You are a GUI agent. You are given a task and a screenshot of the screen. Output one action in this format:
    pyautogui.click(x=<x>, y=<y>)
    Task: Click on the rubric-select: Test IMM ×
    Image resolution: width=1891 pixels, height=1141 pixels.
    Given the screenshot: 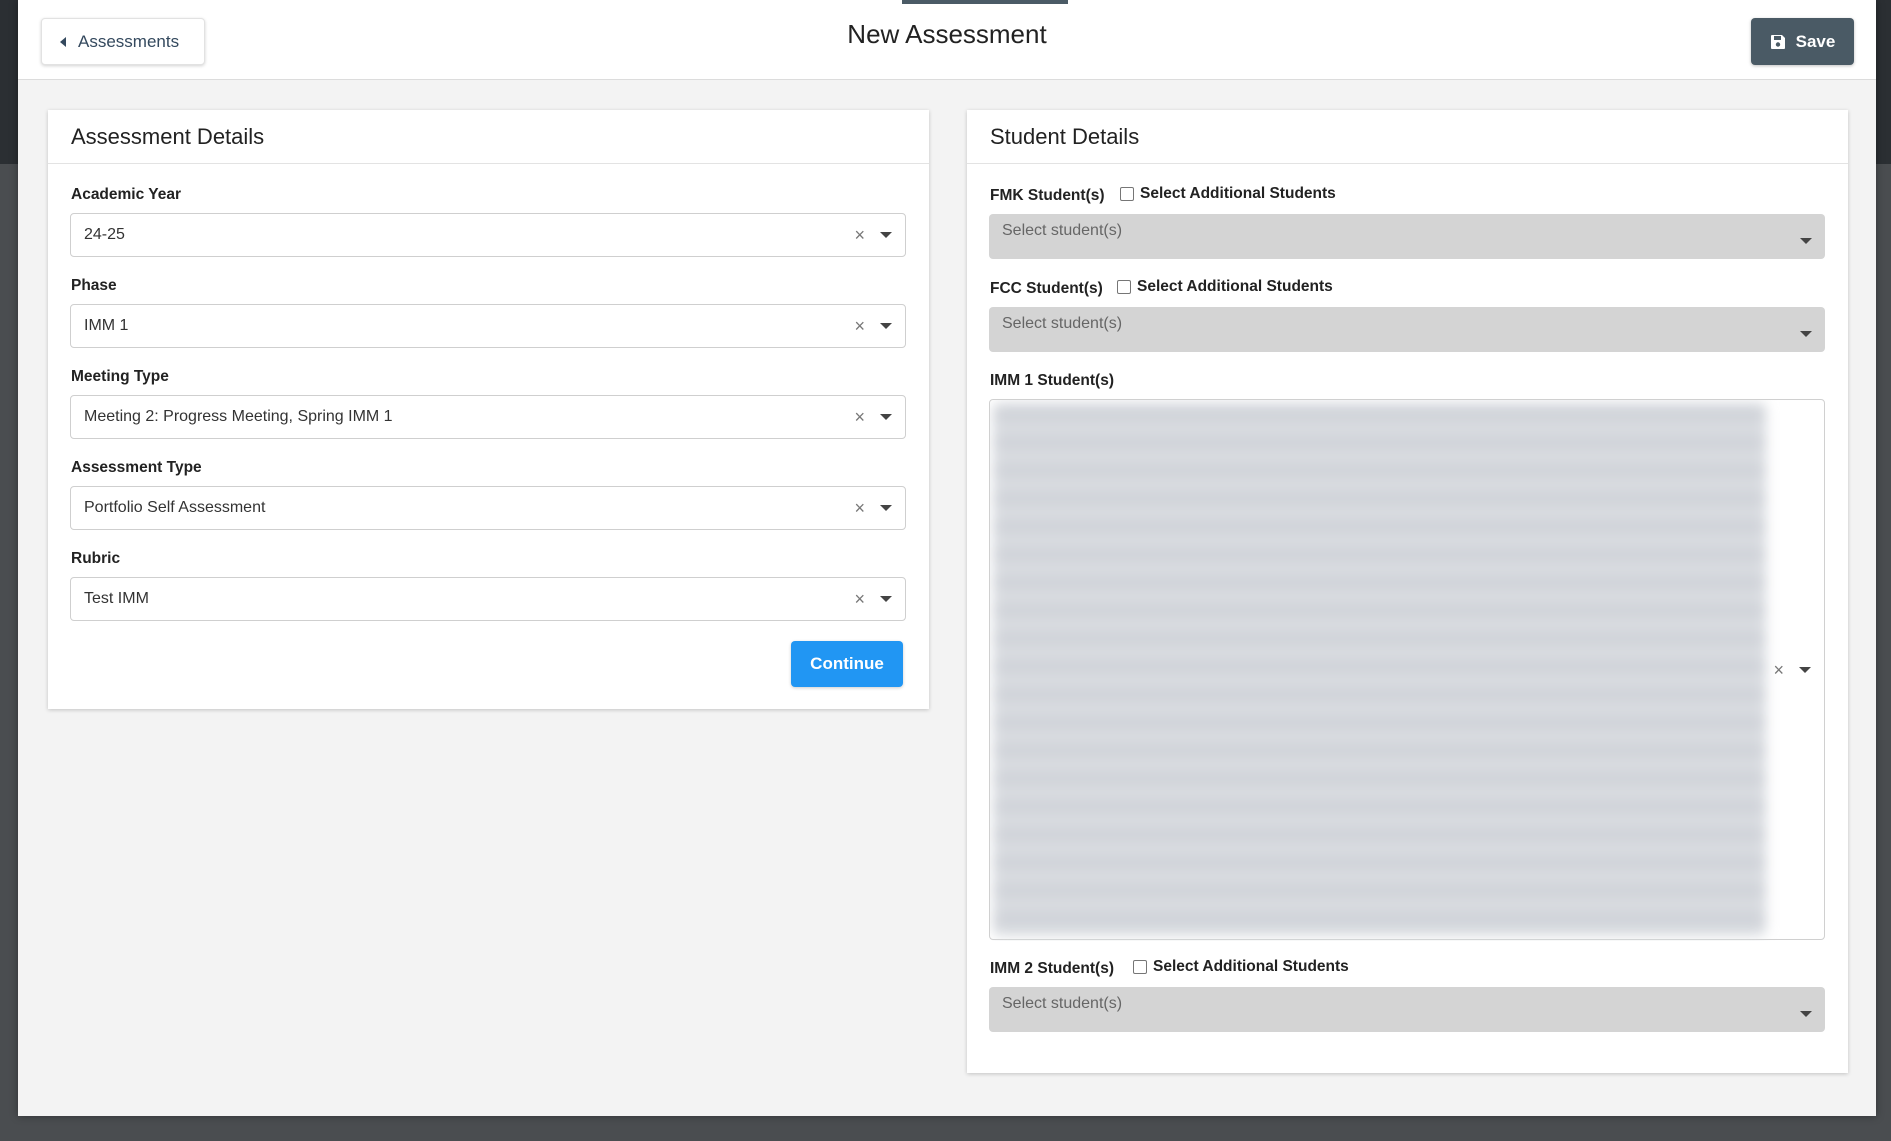 What is the action you would take?
    pyautogui.click(x=488, y=599)
    